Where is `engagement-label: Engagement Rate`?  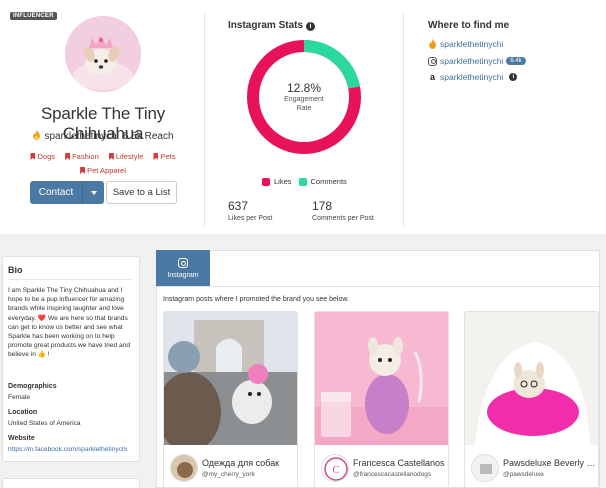 engagement-label: Engagement Rate is located at coordinates (304, 104).